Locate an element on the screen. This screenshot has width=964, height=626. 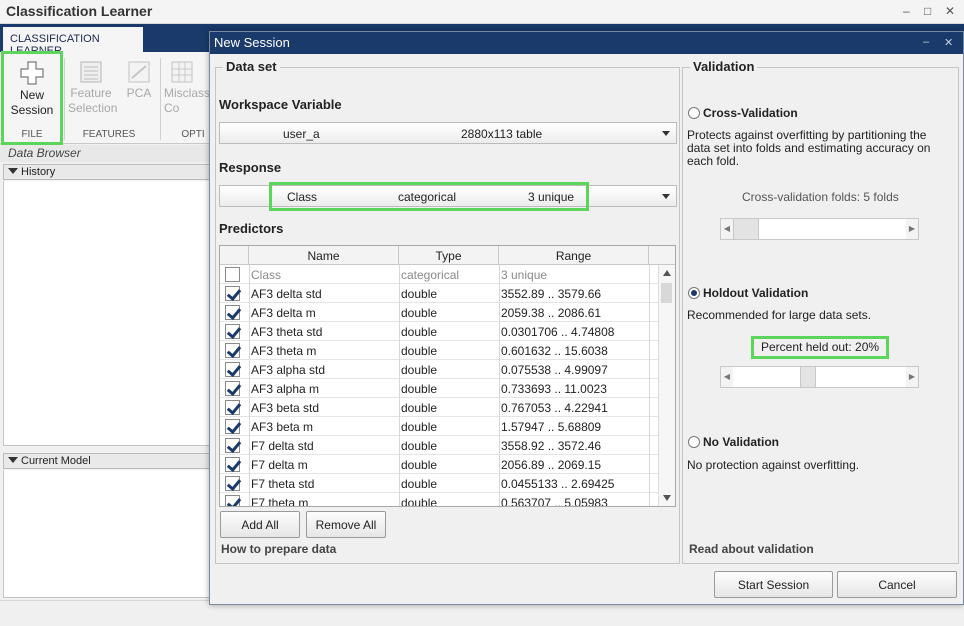
dialog-title: New Session is located at coordinates (252, 42).